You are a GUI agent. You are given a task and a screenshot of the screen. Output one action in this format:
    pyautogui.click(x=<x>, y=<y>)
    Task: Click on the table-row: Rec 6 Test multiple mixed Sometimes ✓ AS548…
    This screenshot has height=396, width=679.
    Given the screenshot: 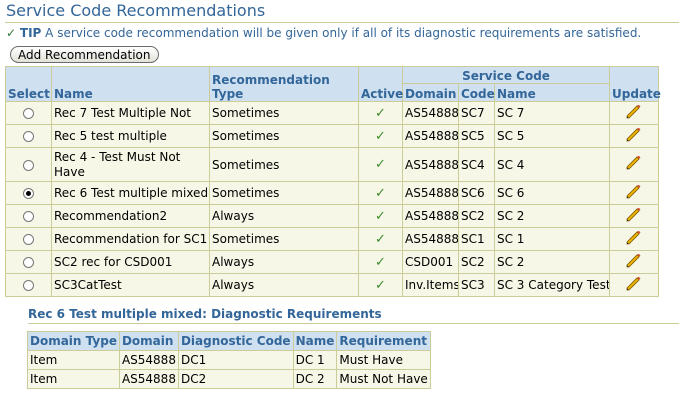 What is the action you would take?
    pyautogui.click(x=332, y=193)
    